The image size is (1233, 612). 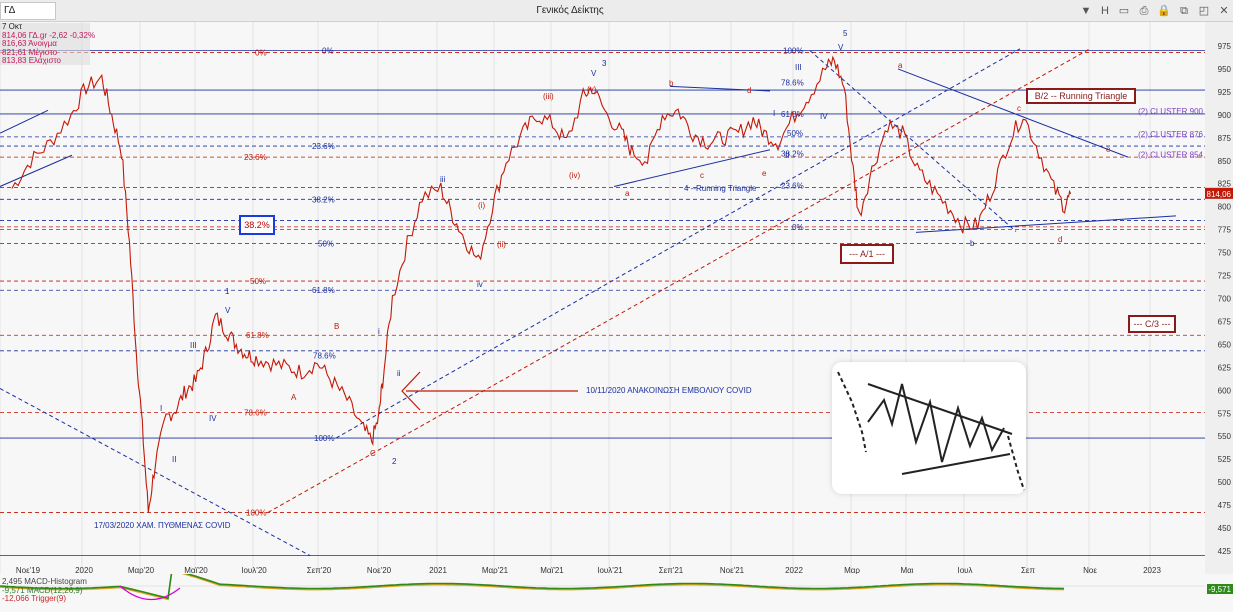 What do you see at coordinates (1225, 138) in the screenshot?
I see `y-tick-label: 875` at bounding box center [1225, 138].